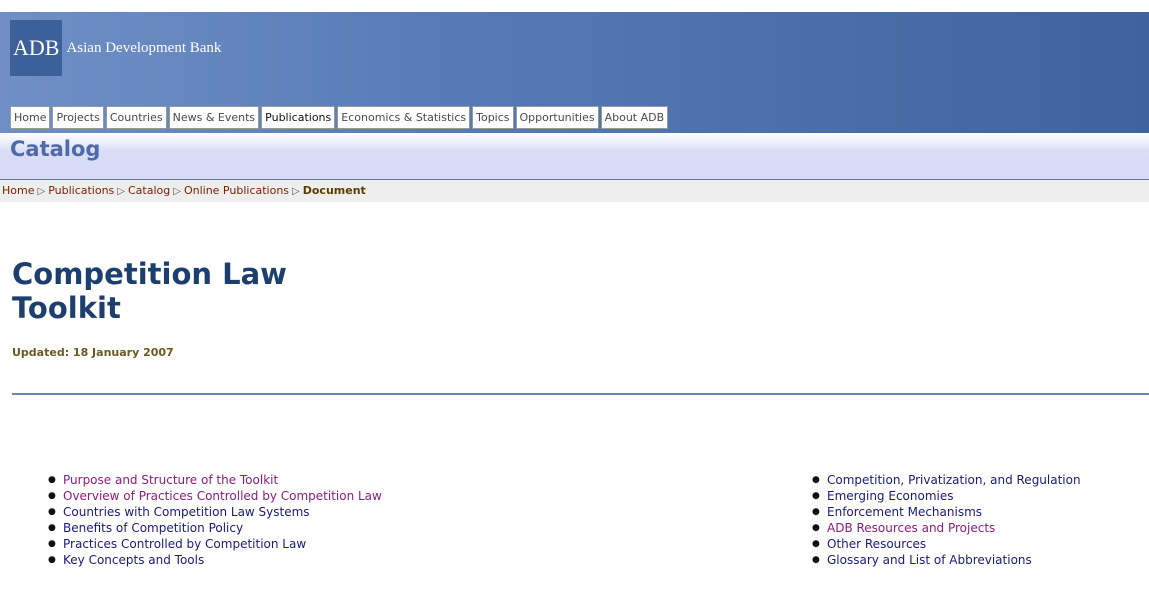 The image size is (1149, 590). I want to click on updated-date: Updated: 18 January 2007, so click(93, 352).